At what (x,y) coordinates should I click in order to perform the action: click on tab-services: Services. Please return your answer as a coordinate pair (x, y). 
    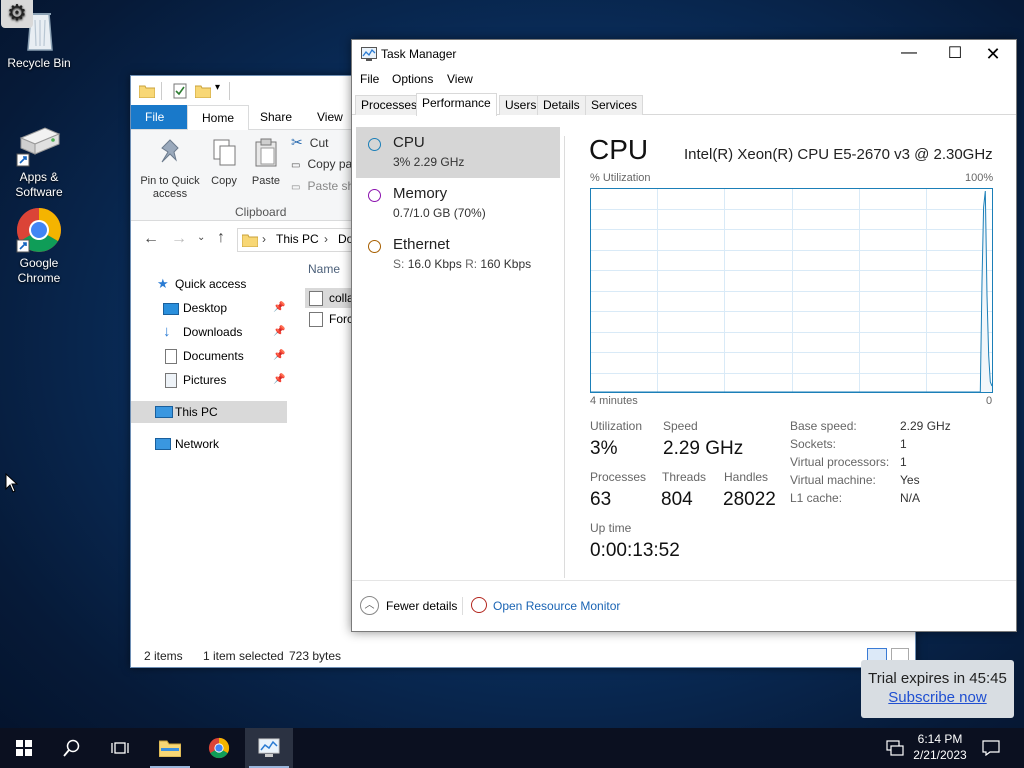
    Looking at the image, I should click on (614, 105).